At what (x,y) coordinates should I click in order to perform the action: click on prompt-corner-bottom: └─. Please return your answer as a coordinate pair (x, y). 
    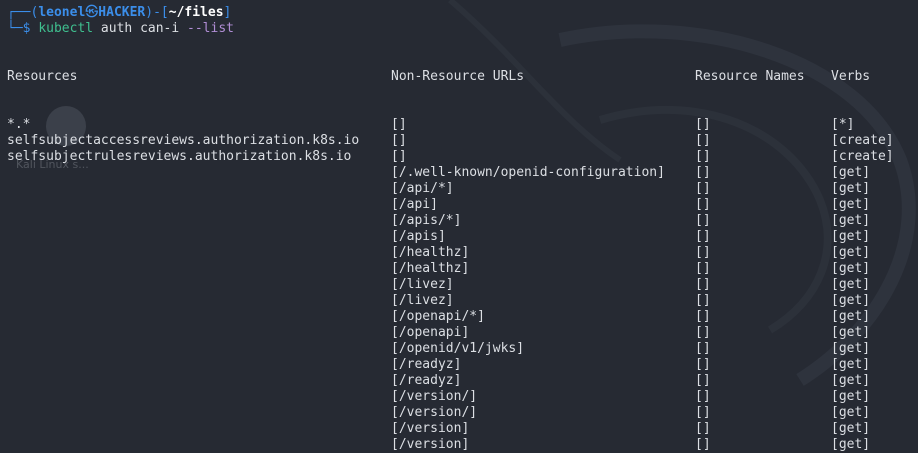
    Looking at the image, I should click on (15, 28).